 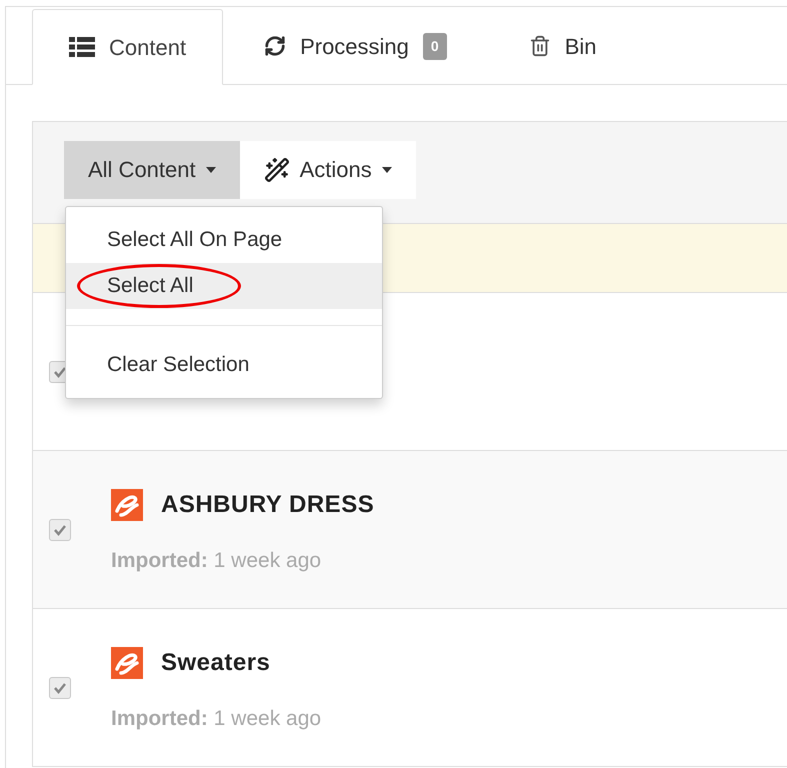 What do you see at coordinates (82, 47) in the screenshot?
I see `list-icon` at bounding box center [82, 47].